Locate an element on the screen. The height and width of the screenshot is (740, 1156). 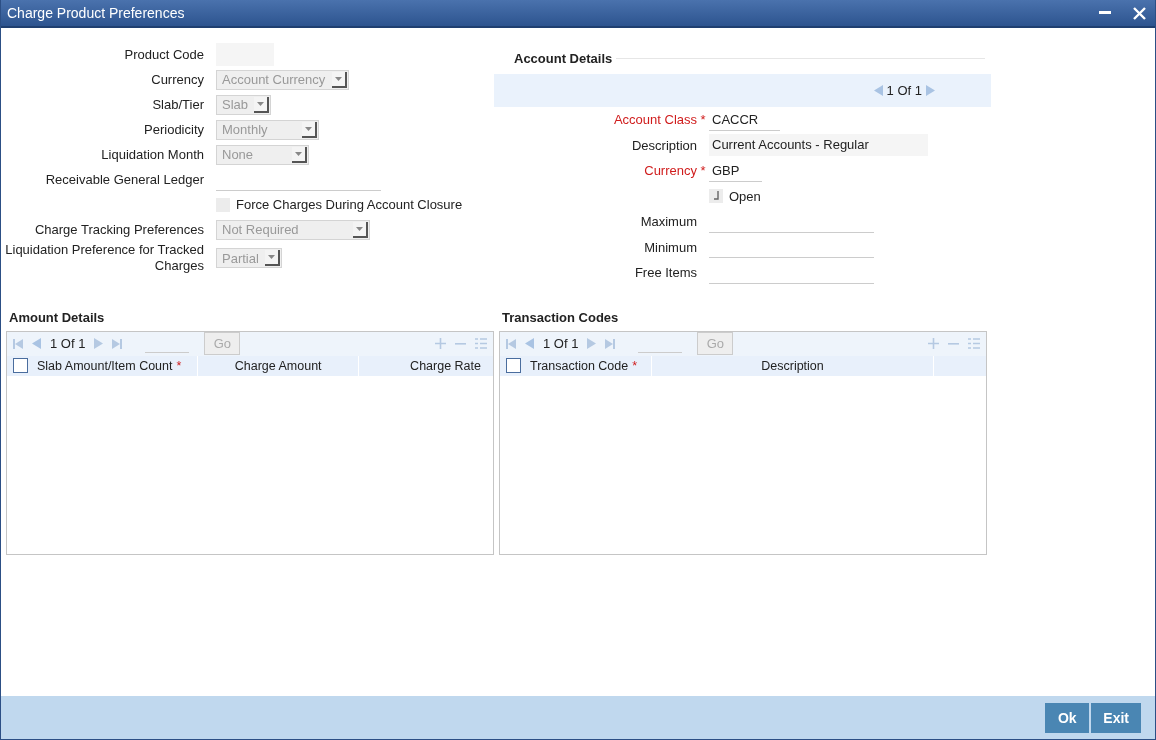
section-title: Transaction Codes is located at coordinates (560, 318).